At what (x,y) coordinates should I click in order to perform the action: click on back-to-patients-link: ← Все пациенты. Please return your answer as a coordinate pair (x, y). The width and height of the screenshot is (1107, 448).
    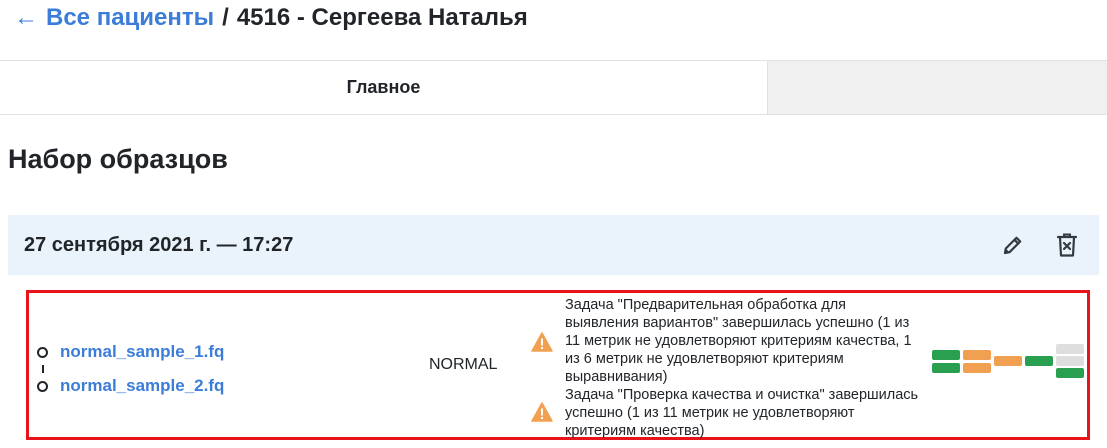
    Looking at the image, I should click on (114, 18).